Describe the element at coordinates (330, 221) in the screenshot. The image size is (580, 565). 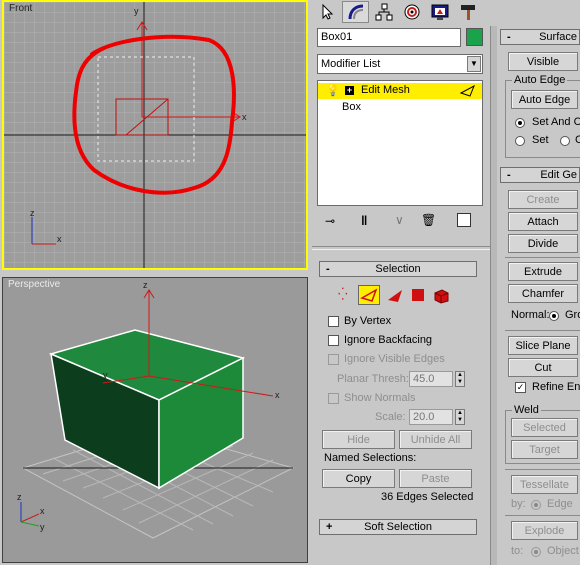
I see `pin-stack-icon: ⊸` at that location.